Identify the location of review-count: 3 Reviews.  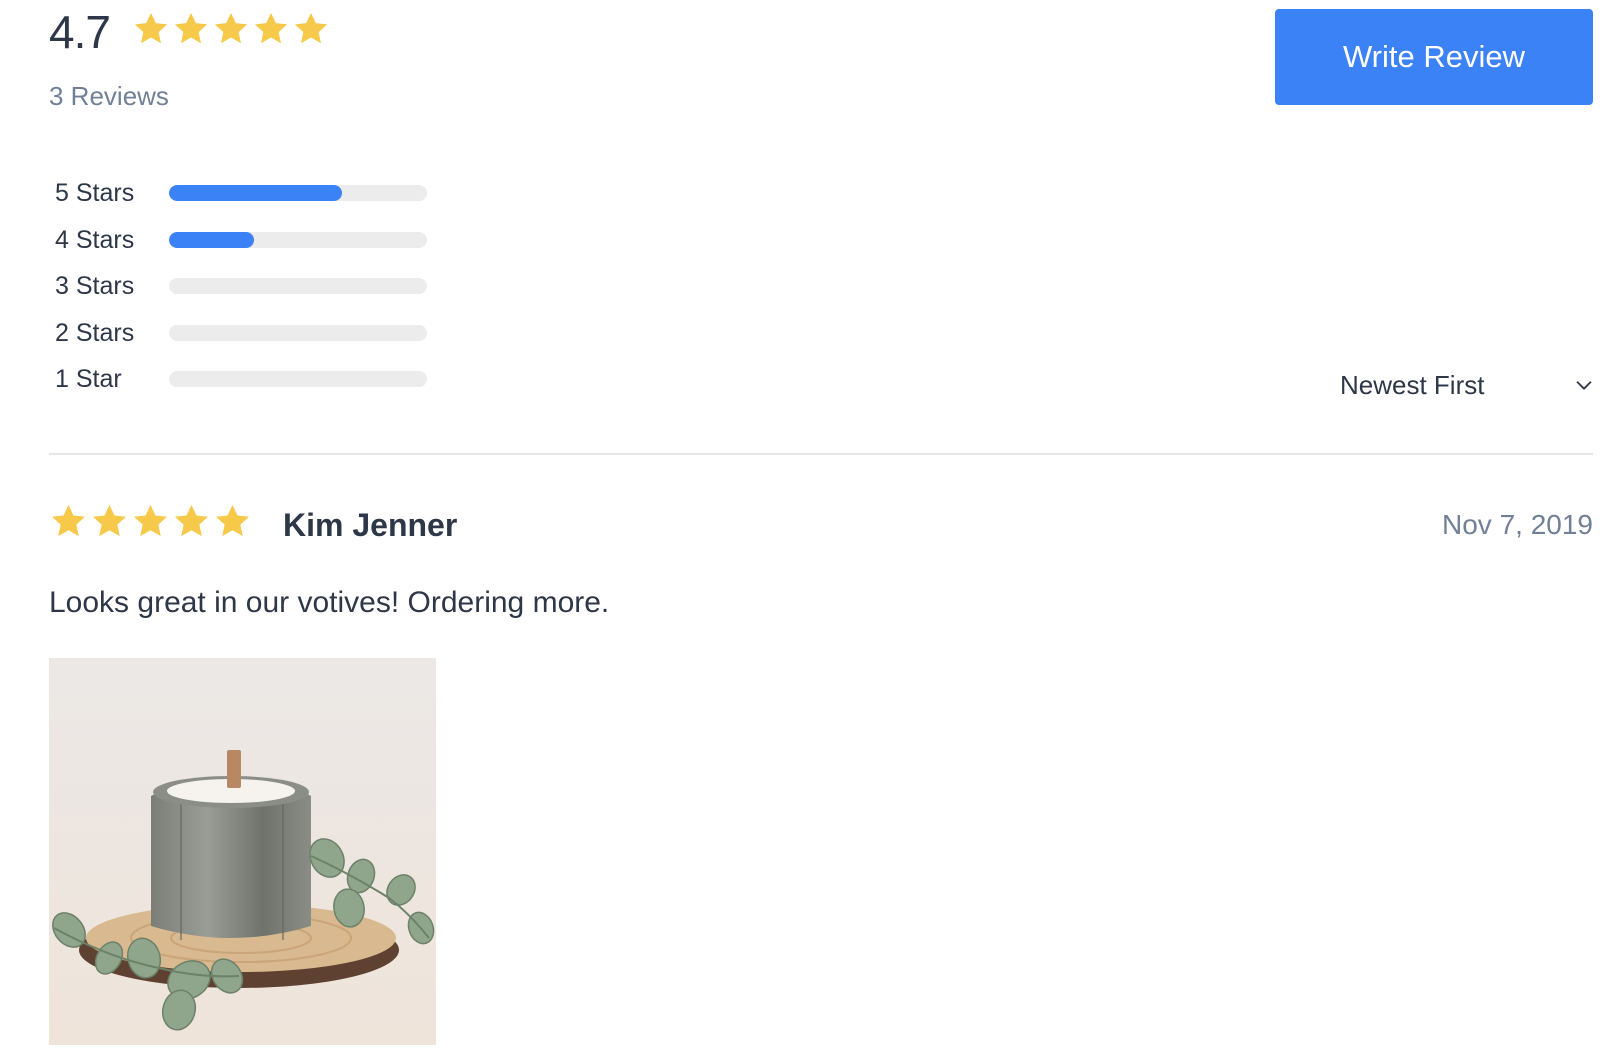
(109, 96).